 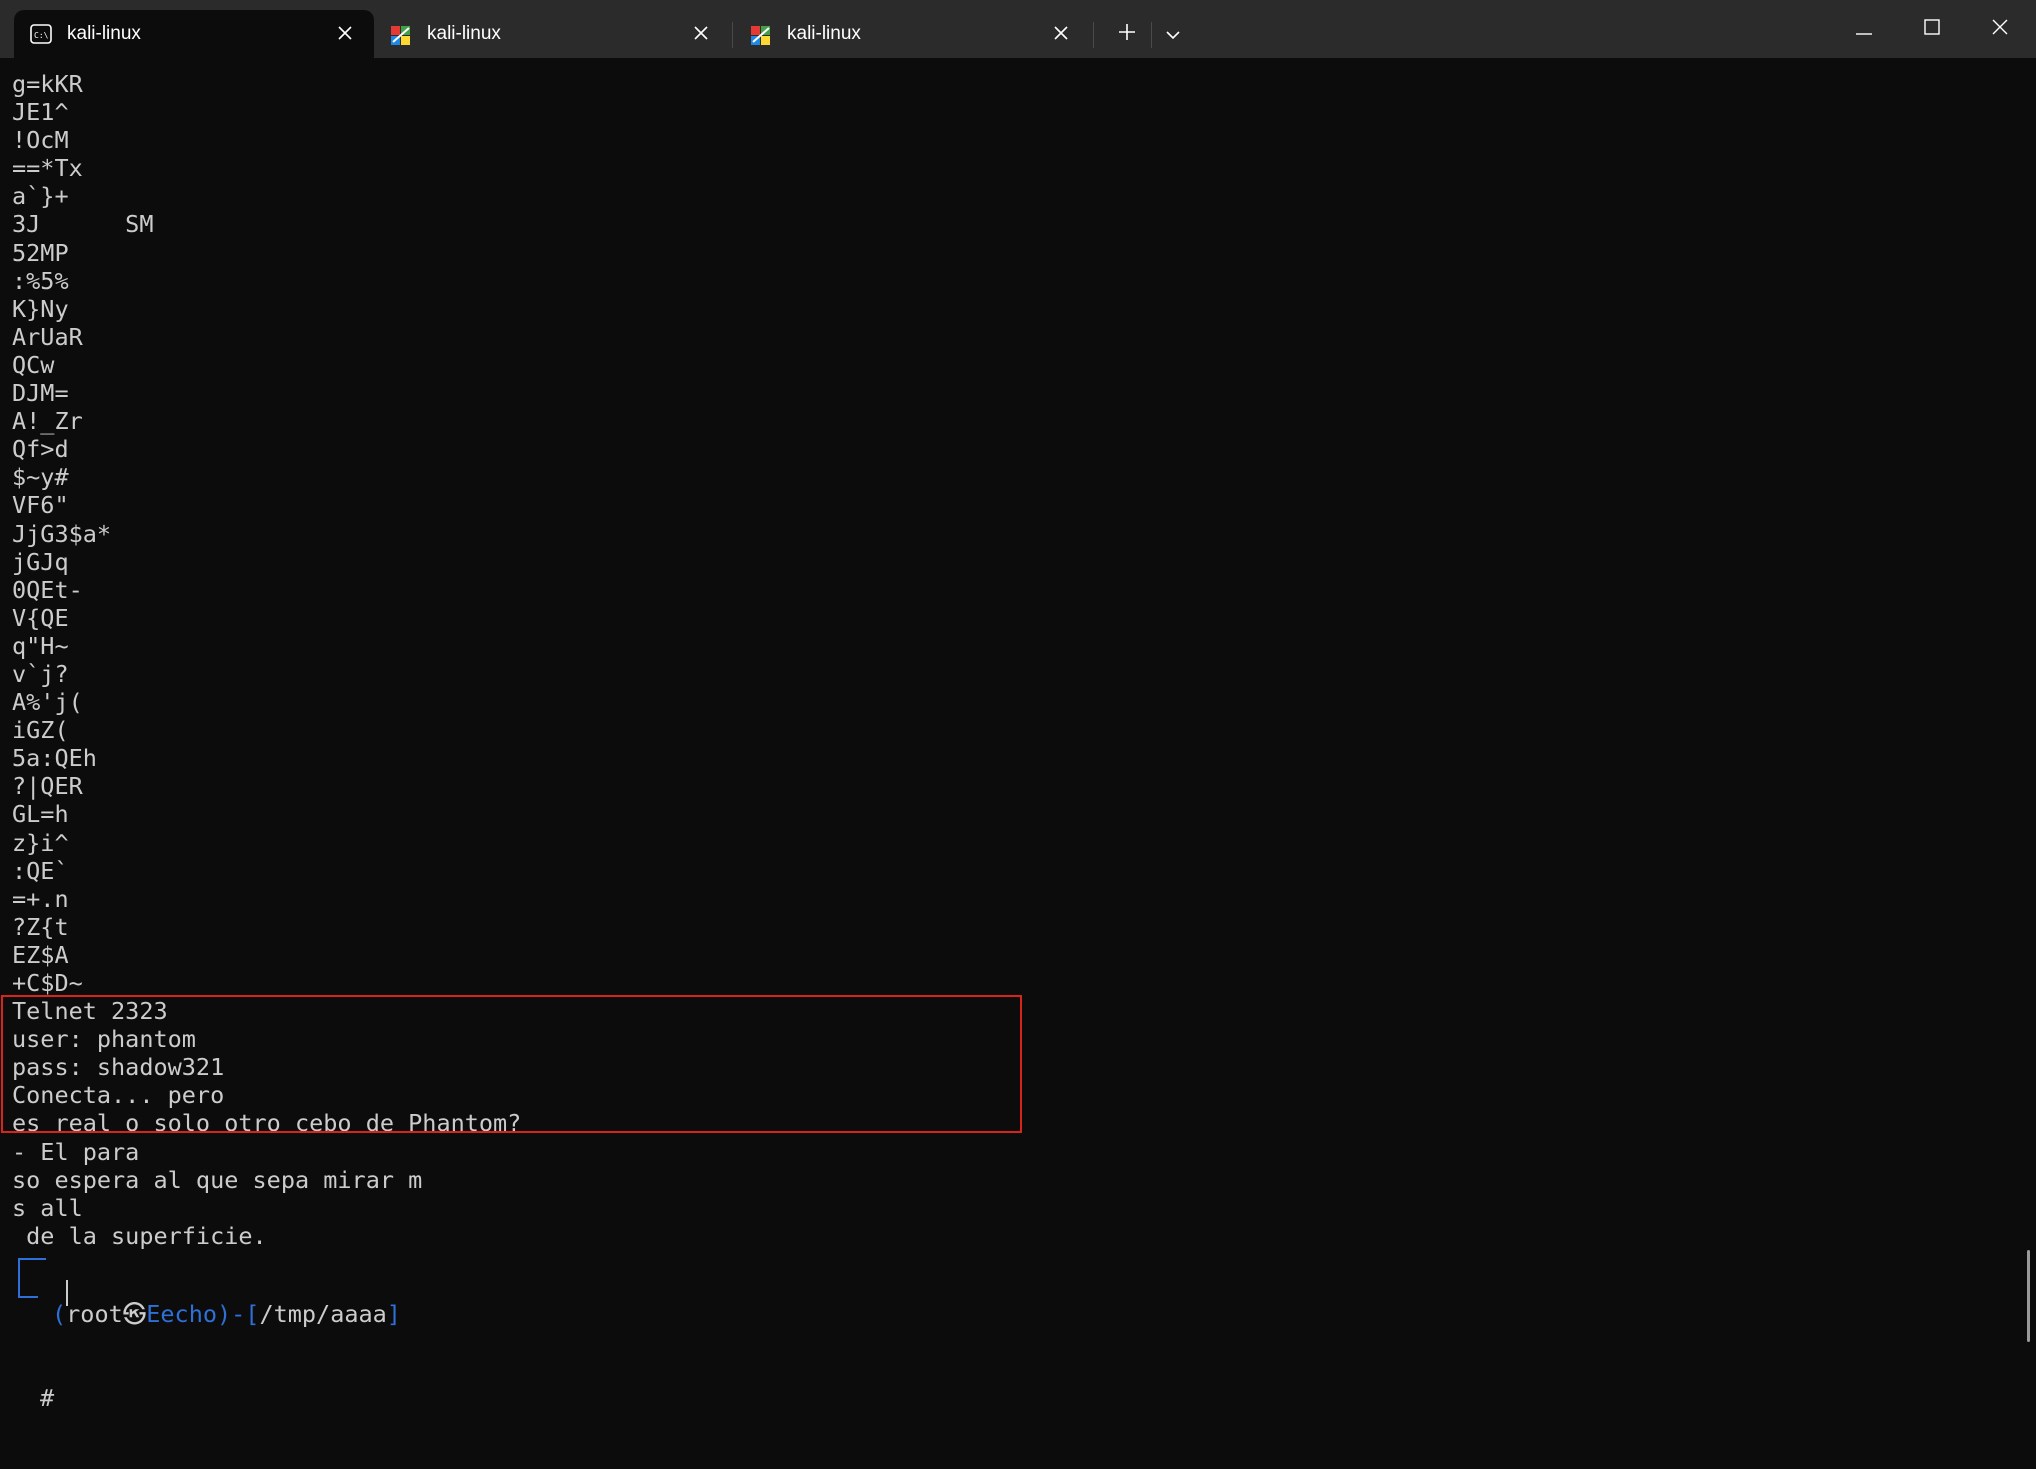 What do you see at coordinates (40, 449) in the screenshot?
I see `terminal-line: Qf>d` at bounding box center [40, 449].